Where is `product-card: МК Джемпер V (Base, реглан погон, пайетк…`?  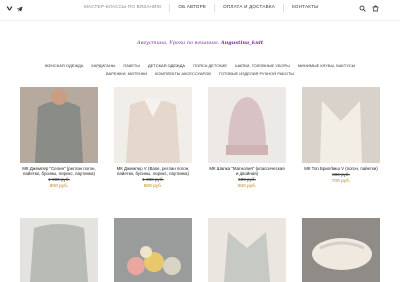 product-card: МК Джемпер V (Base, реглан погон, пайетк… is located at coordinates (153, 138).